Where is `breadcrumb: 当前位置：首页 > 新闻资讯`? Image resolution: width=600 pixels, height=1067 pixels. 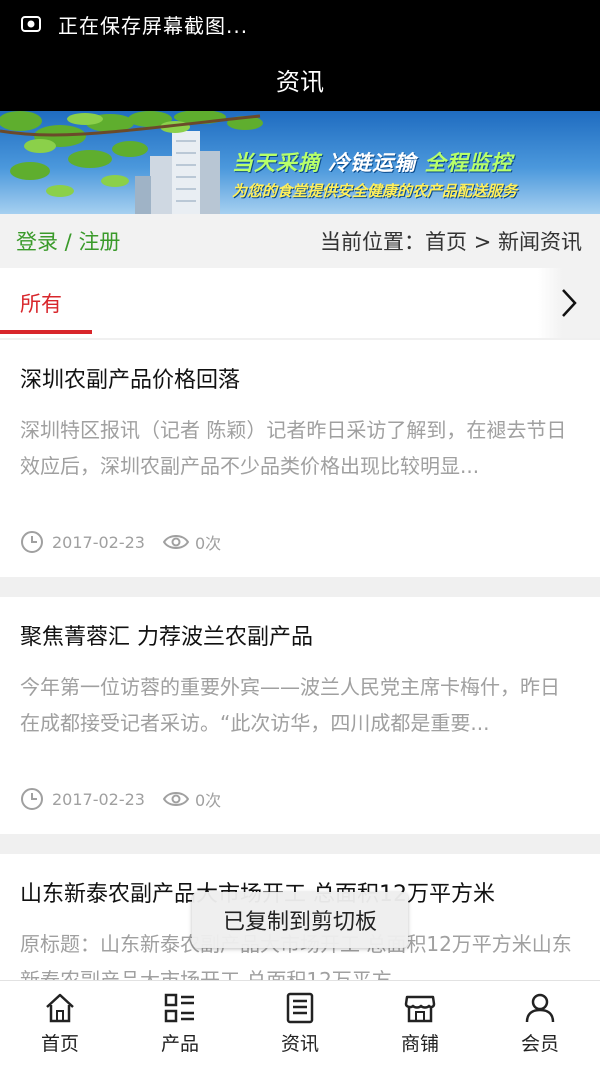
breadcrumb: 当前位置：首页 > 新闻资讯 is located at coordinates (451, 242).